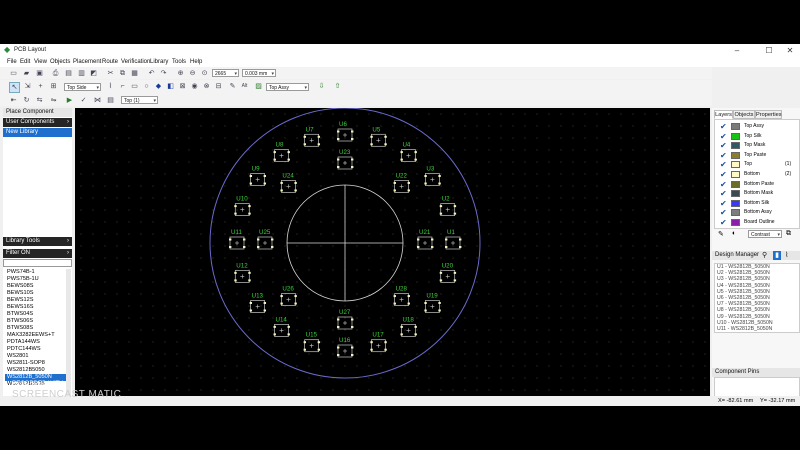  I want to click on save-icon: ▣, so click(39, 73).